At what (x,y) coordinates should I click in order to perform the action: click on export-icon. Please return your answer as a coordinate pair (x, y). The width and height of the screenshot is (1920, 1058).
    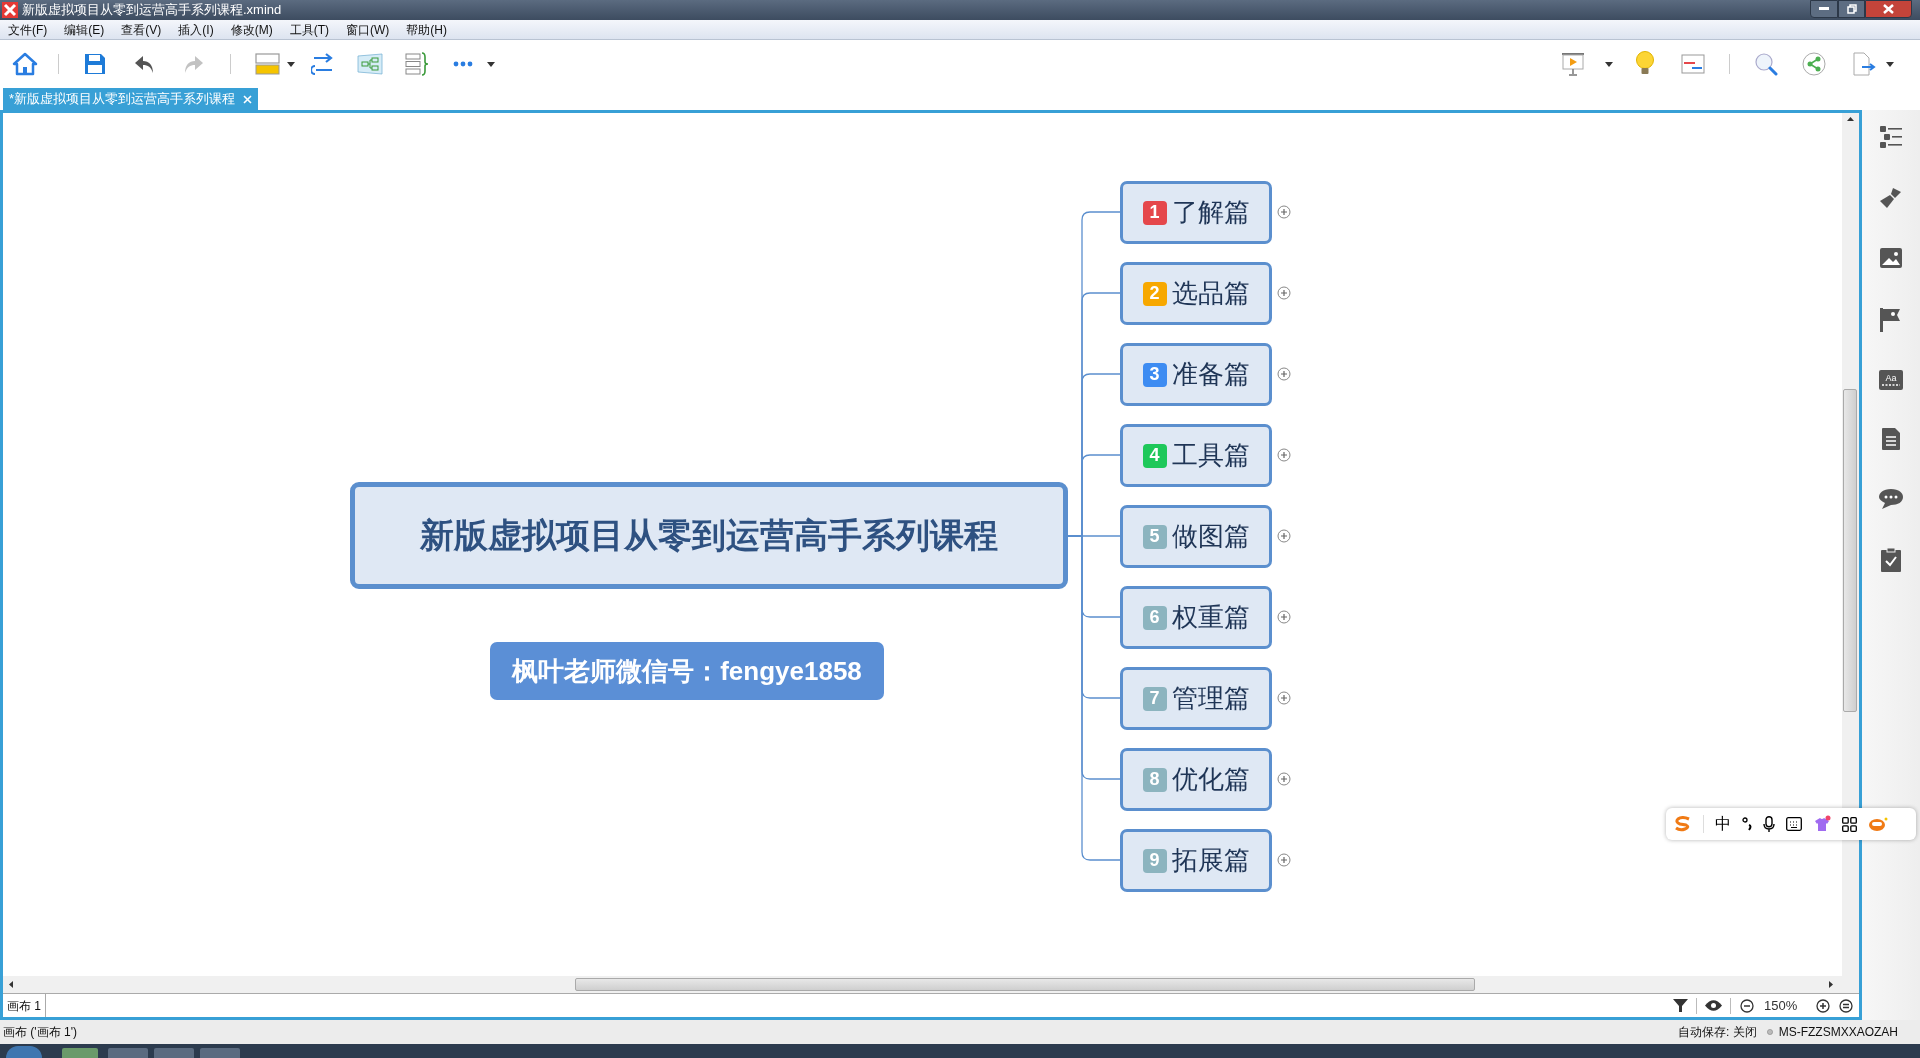
    Looking at the image, I should click on (1864, 64).